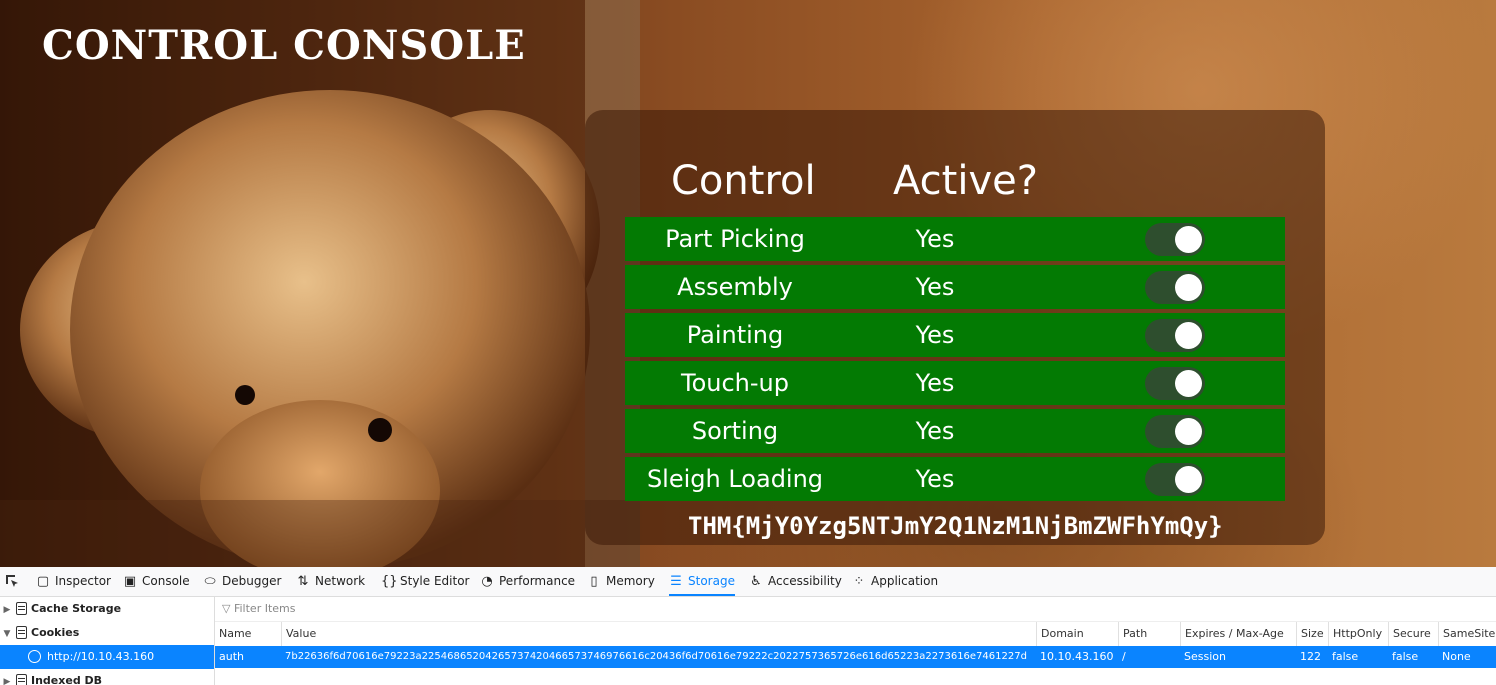 The image size is (1496, 685). I want to click on collapse-arrow-icon: ▼, so click(7, 634).